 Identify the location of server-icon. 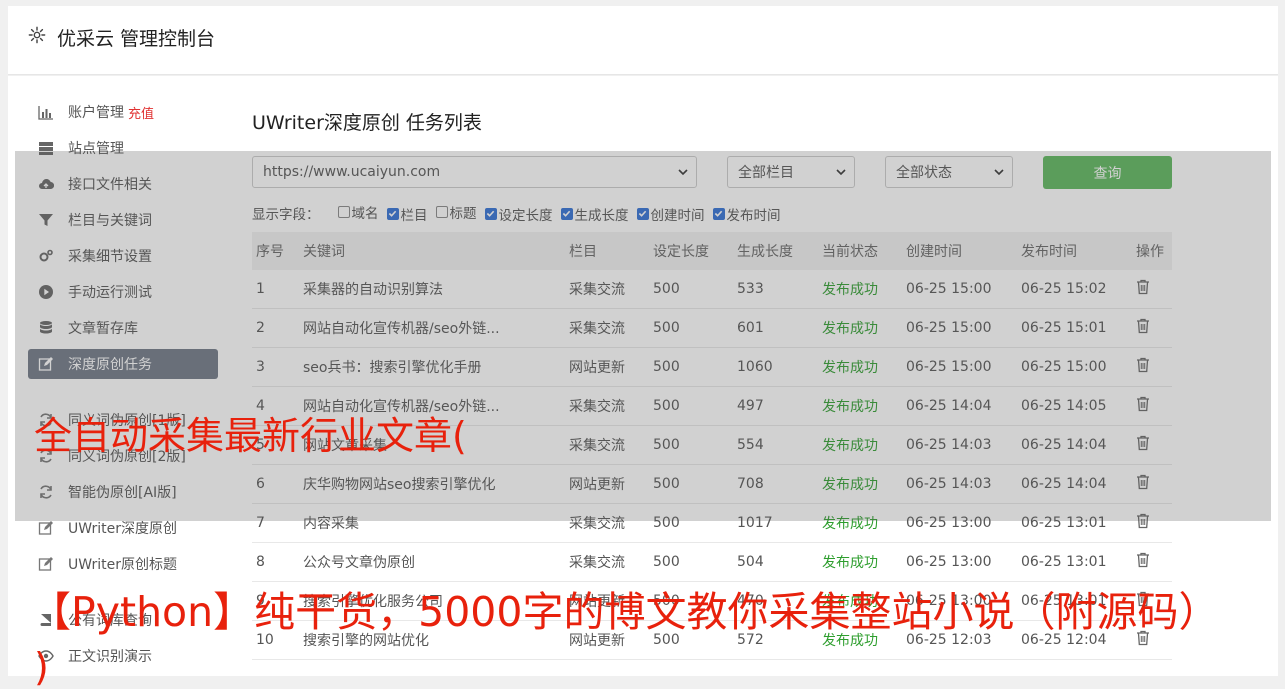
(46, 148).